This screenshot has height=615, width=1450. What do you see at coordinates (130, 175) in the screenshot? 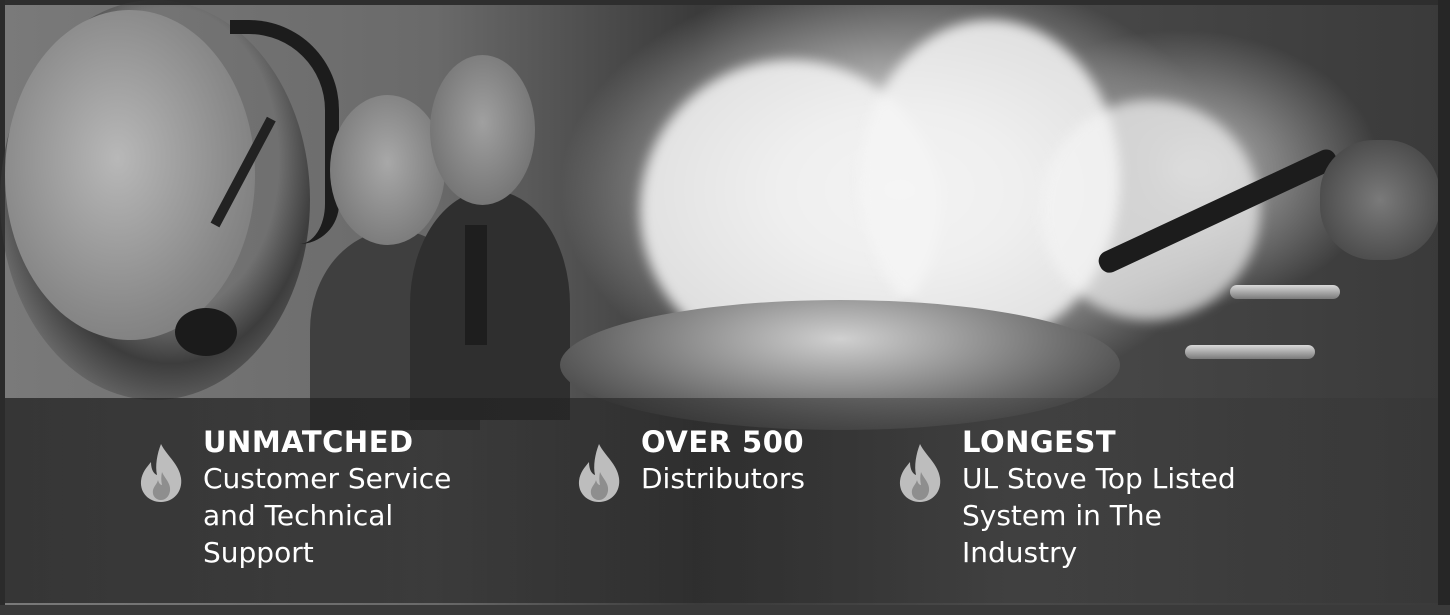
I see `photo-agent-face` at bounding box center [130, 175].